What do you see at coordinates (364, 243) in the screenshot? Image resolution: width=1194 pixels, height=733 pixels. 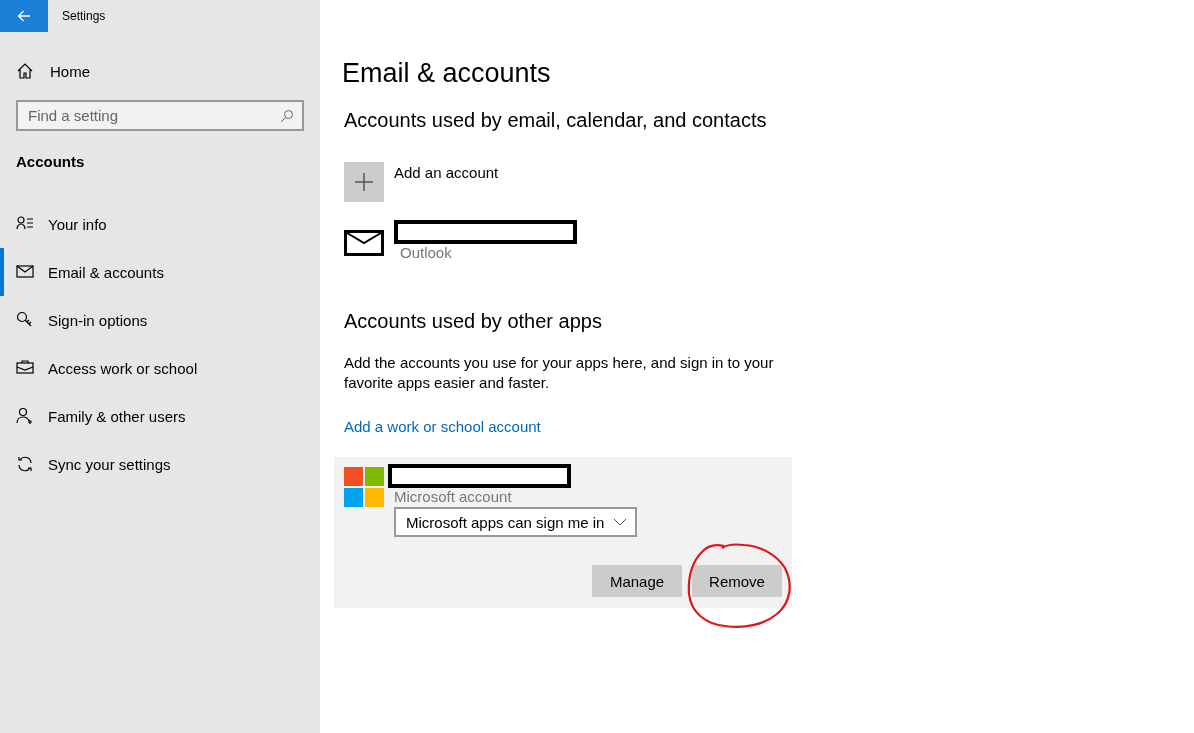 I see `envelope-icon` at bounding box center [364, 243].